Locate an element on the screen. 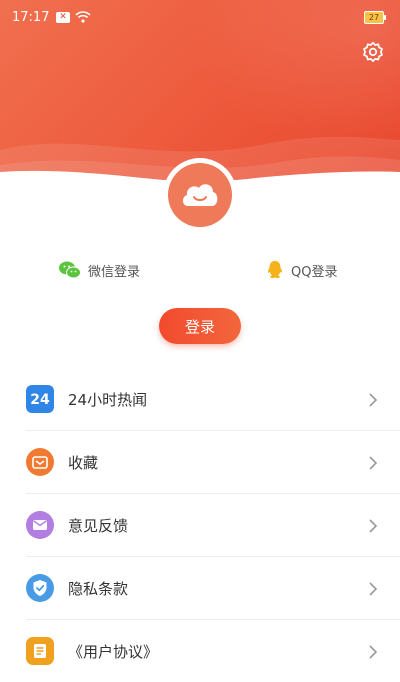  notification-icon: ✕ is located at coordinates (63, 17).